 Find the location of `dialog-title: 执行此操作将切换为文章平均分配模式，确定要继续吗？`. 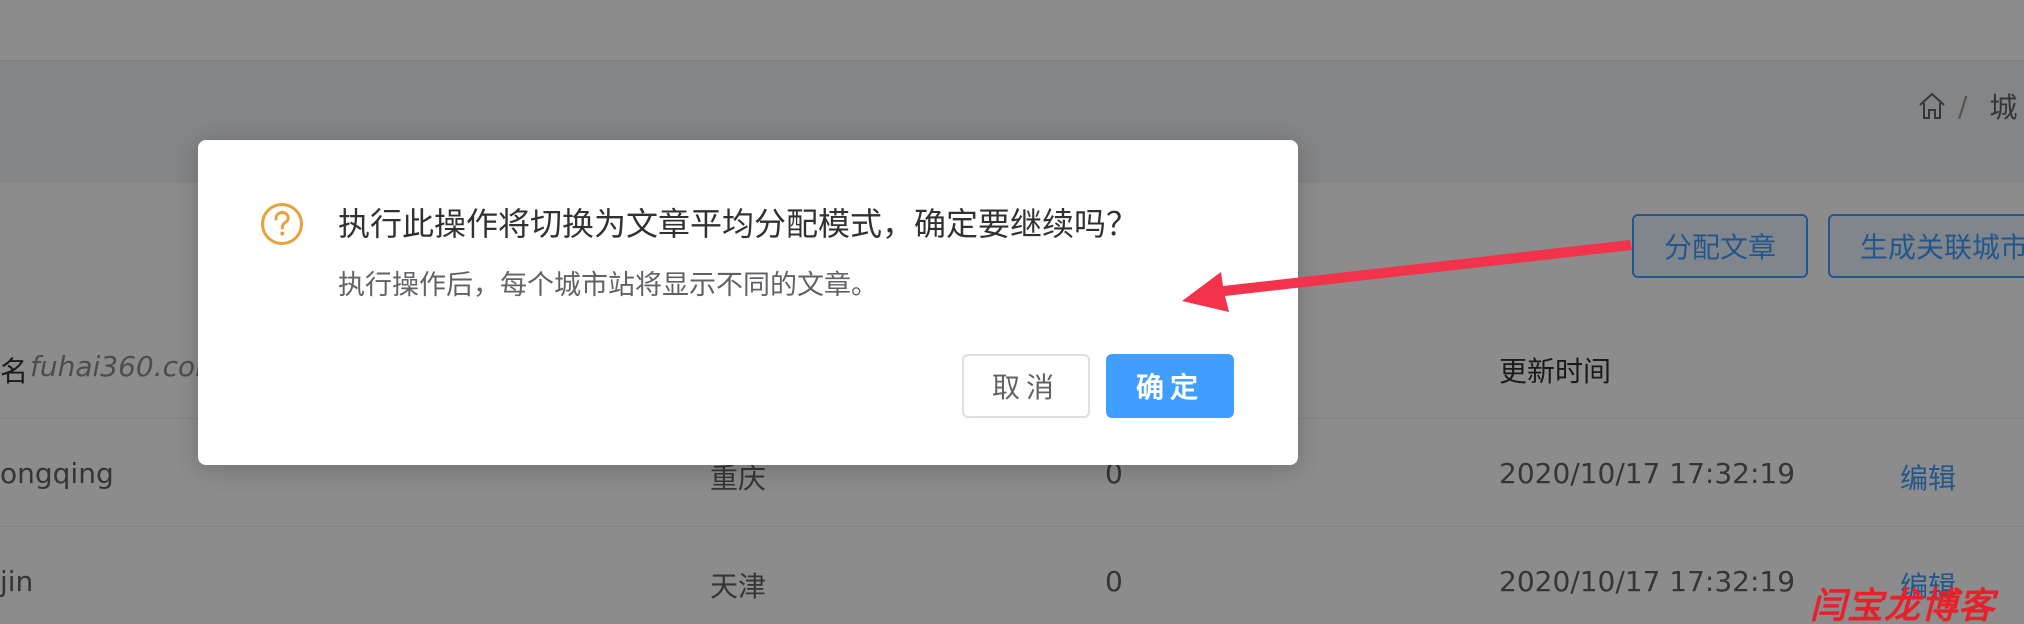

dialog-title: 执行此操作将切换为文章平均分配模式，确定要继续吗？ is located at coordinates (738, 224).